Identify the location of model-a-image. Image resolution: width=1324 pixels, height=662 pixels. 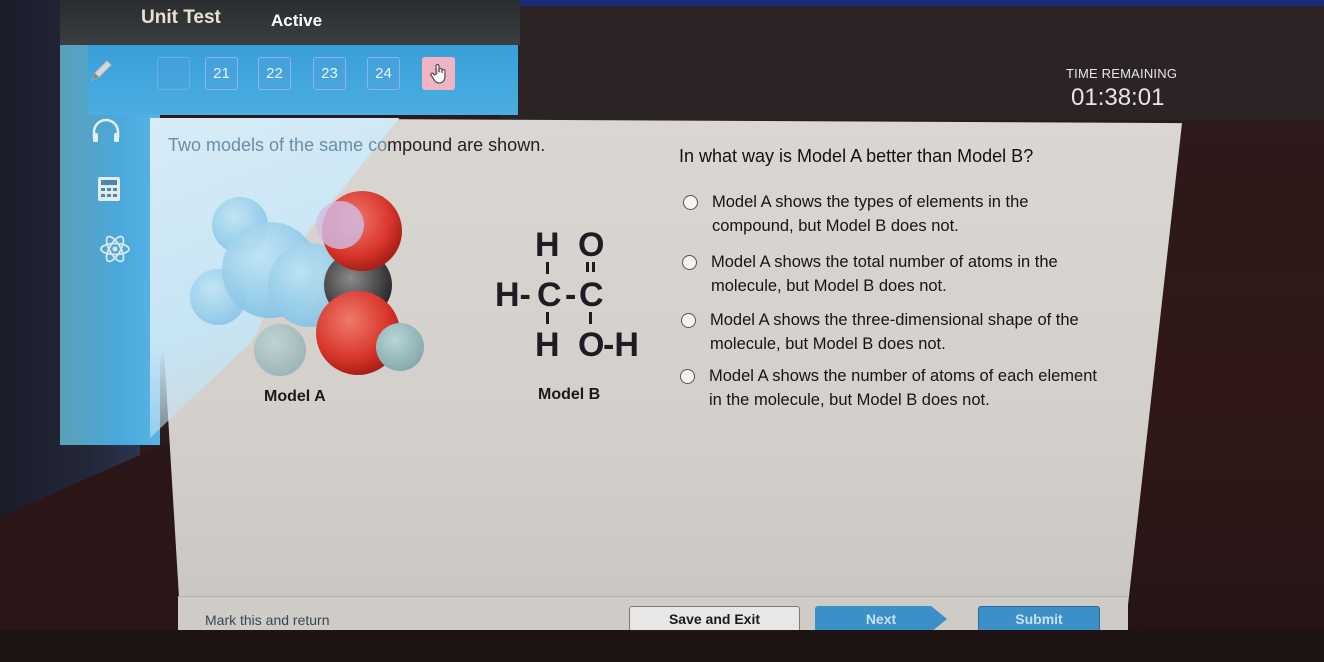
(307, 283).